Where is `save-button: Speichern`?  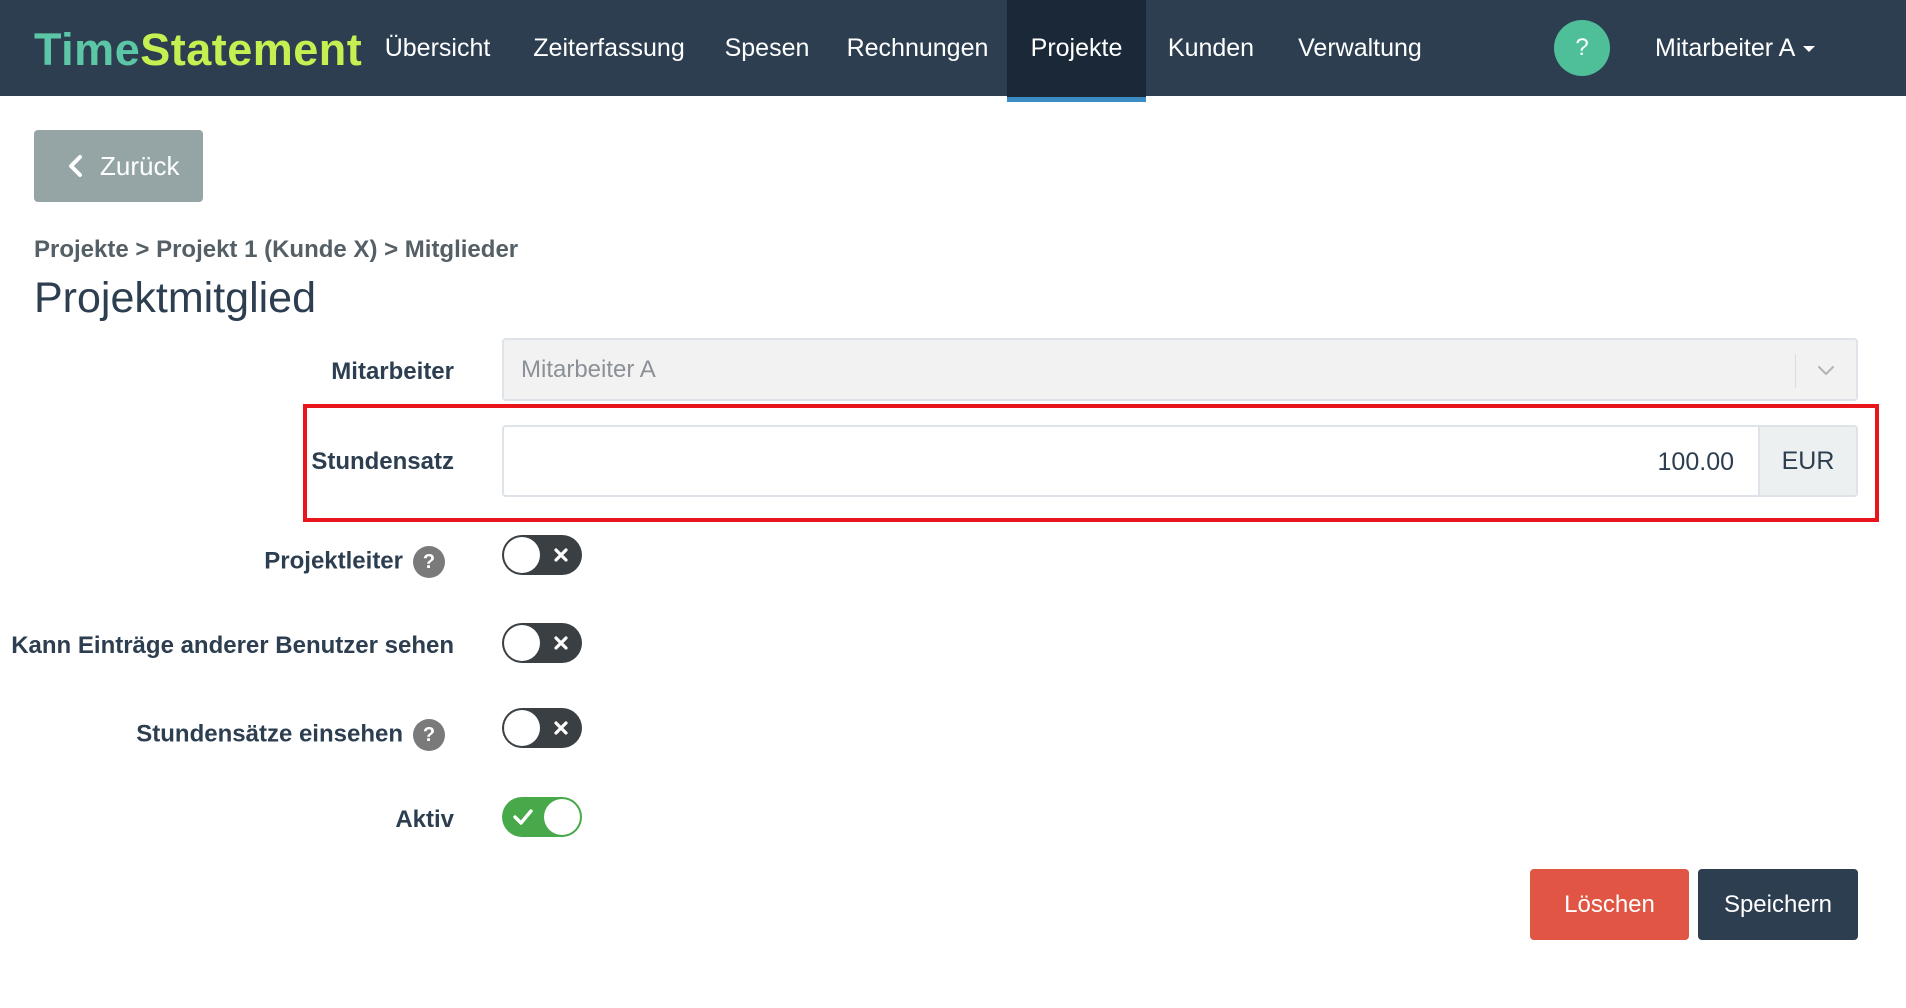 save-button: Speichern is located at coordinates (1778, 904).